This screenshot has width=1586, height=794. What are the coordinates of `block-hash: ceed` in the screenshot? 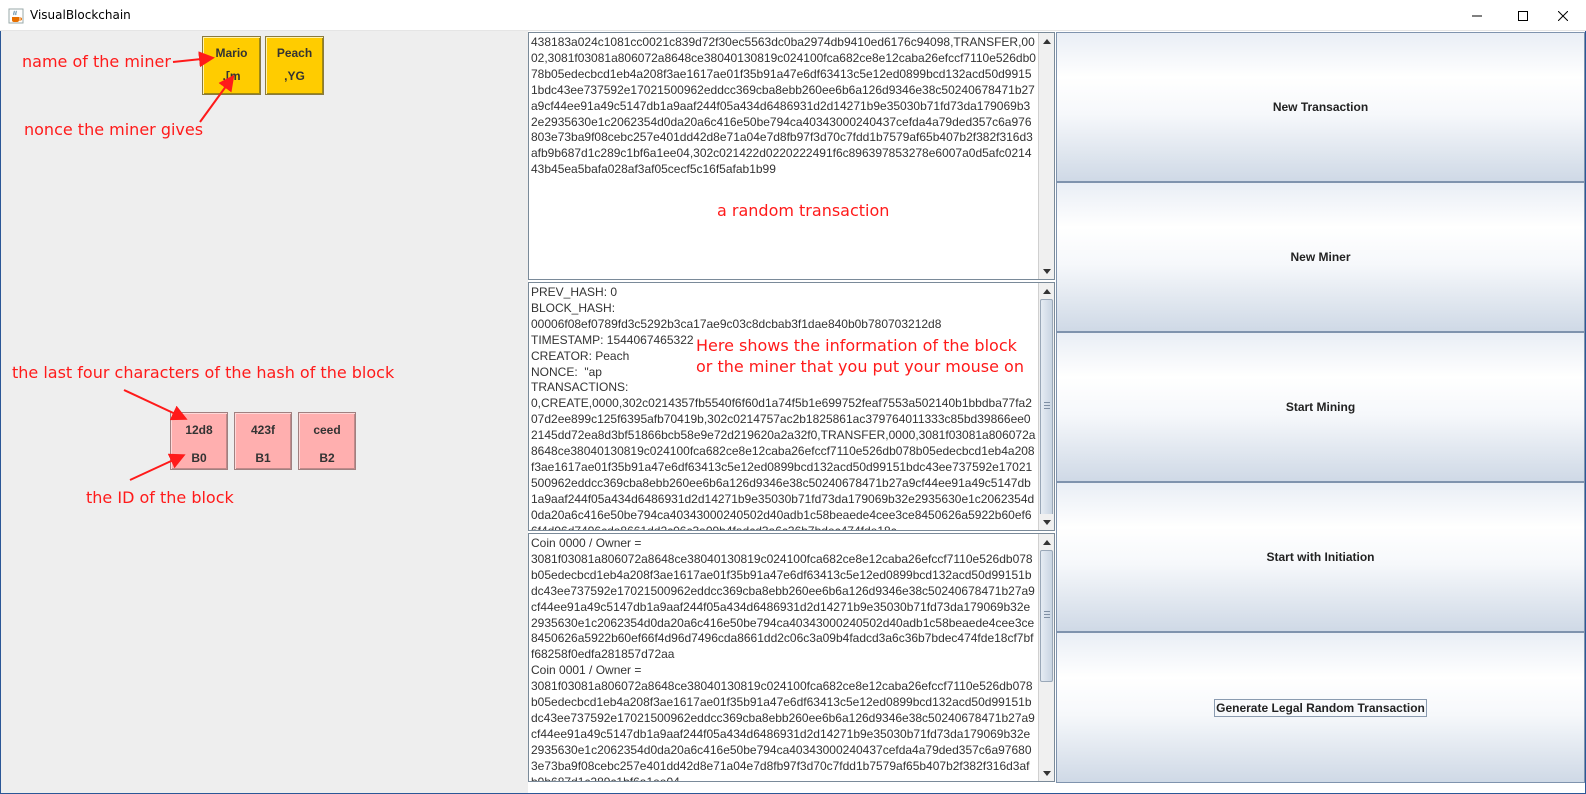 It's located at (327, 430).